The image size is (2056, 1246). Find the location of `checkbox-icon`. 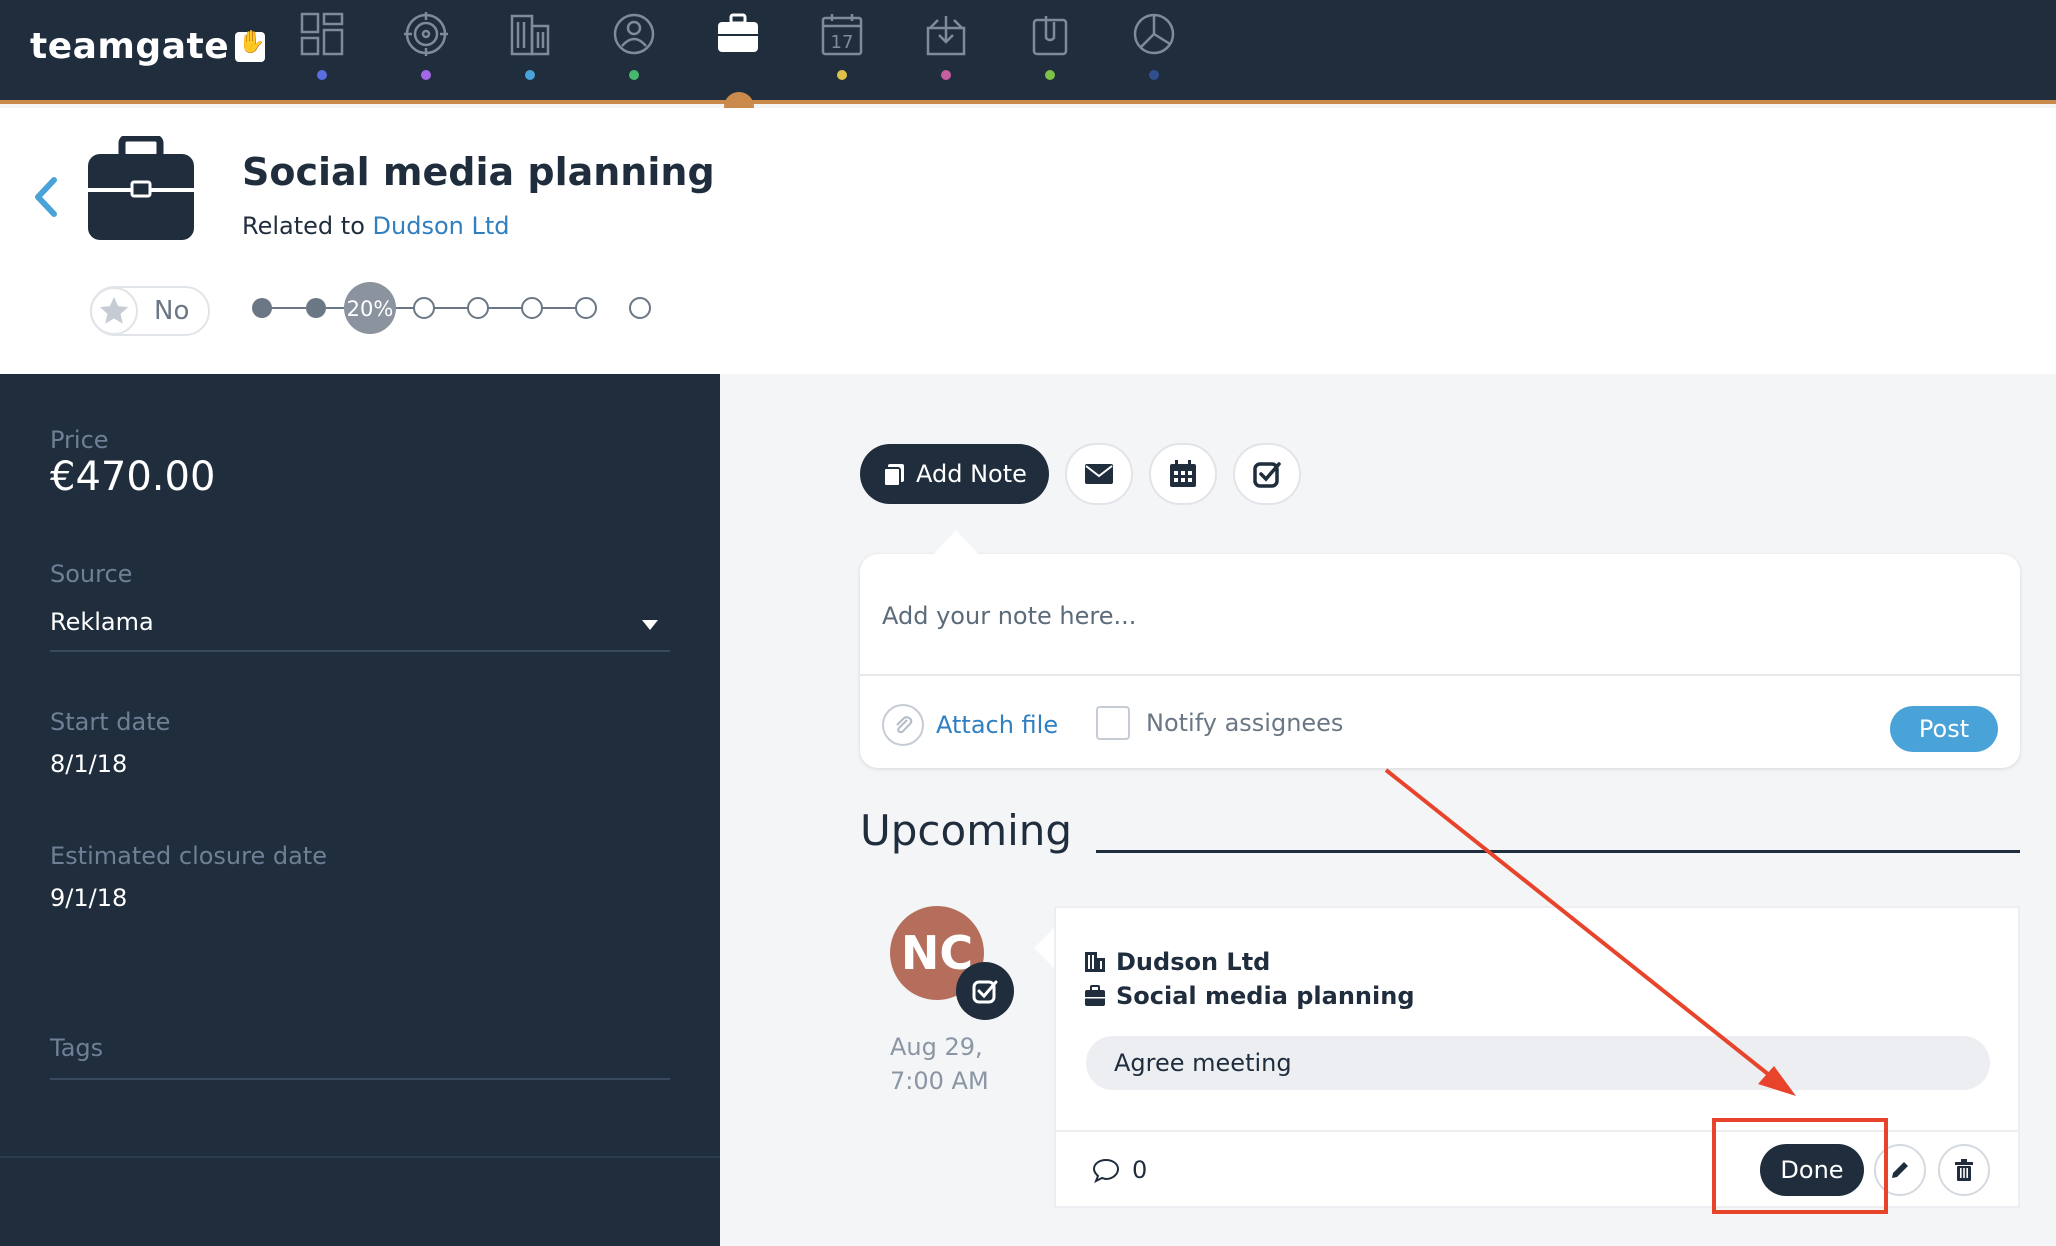

checkbox-icon is located at coordinates (1267, 475).